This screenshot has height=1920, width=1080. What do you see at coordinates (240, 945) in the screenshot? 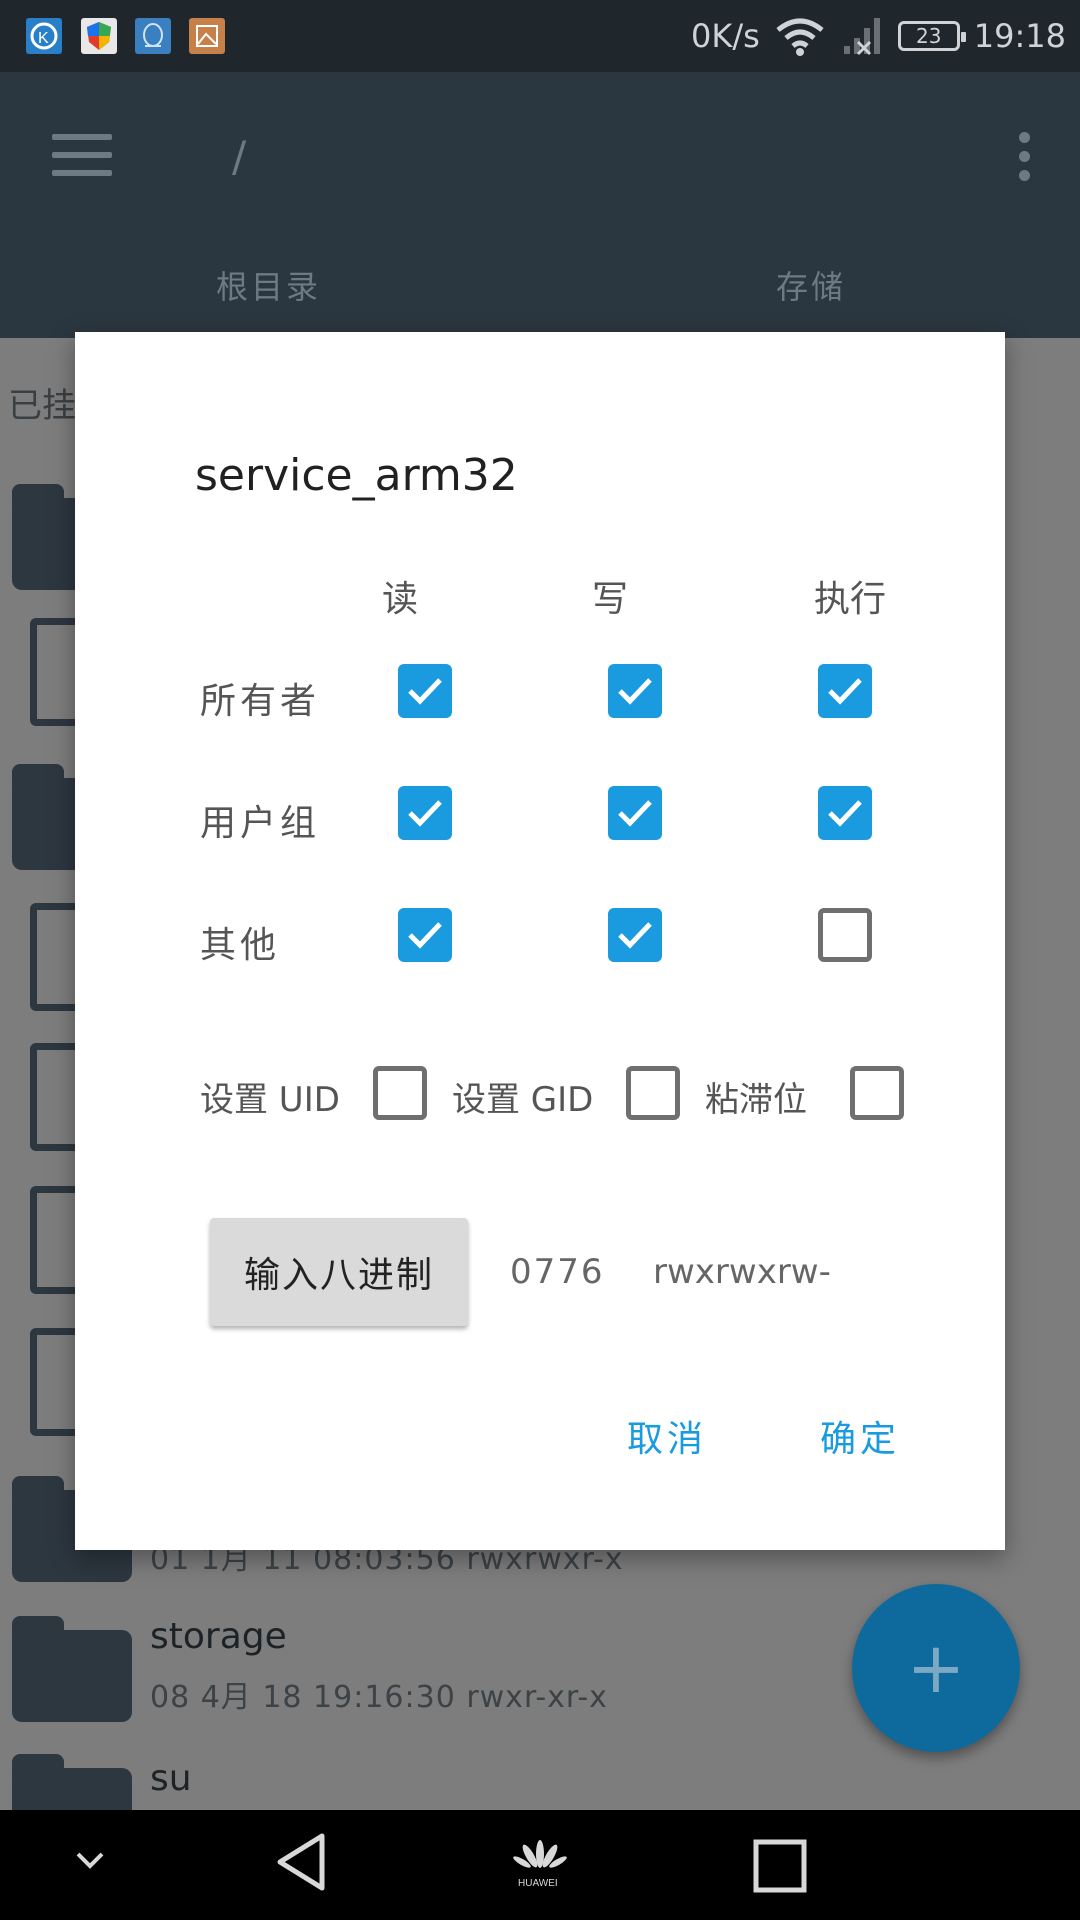
I see `row-other-label: 其他` at bounding box center [240, 945].